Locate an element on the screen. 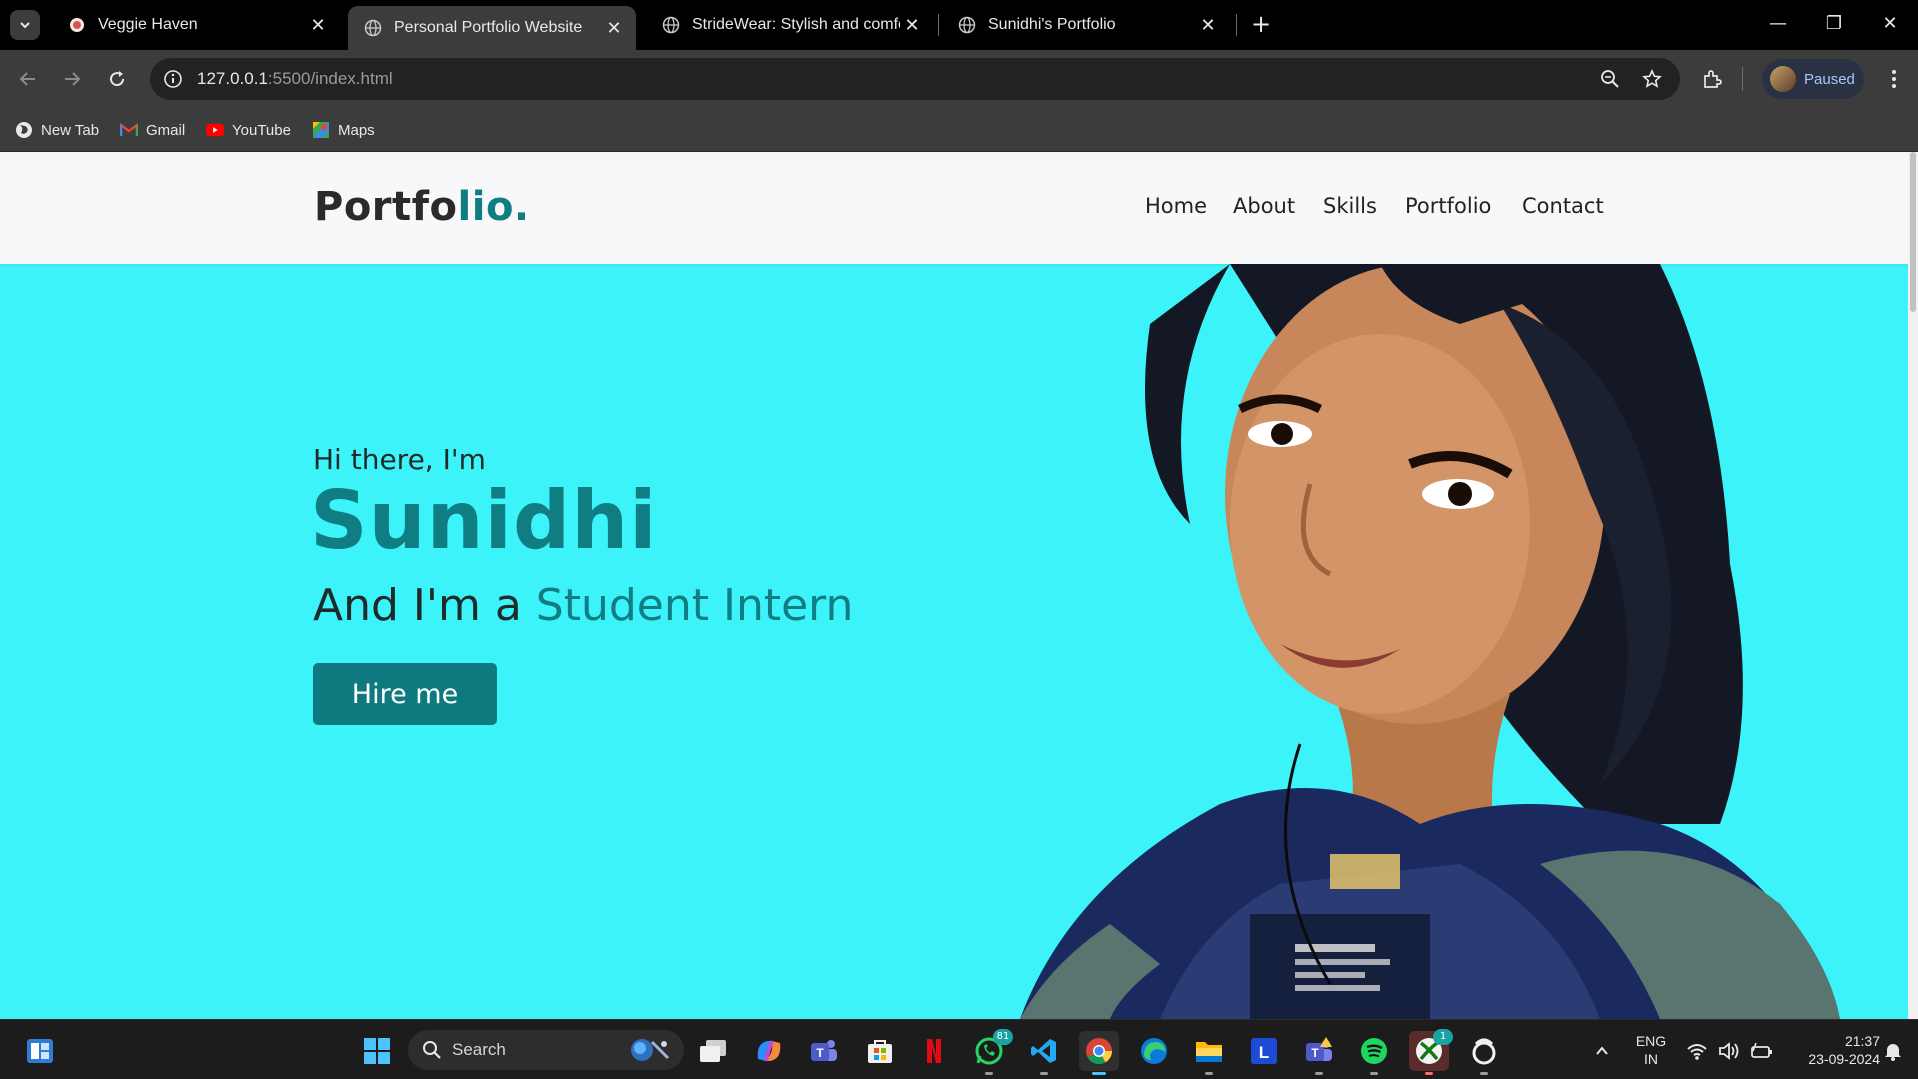 The height and width of the screenshot is (1079, 1918). spotify-icon is located at coordinates (1374, 1053).